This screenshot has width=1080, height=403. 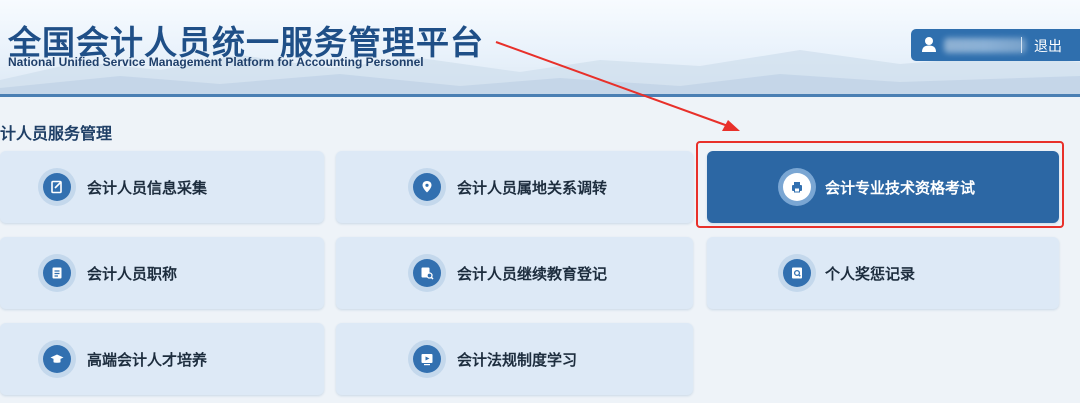 What do you see at coordinates (870, 274) in the screenshot?
I see `card-label: 个人奖惩记录` at bounding box center [870, 274].